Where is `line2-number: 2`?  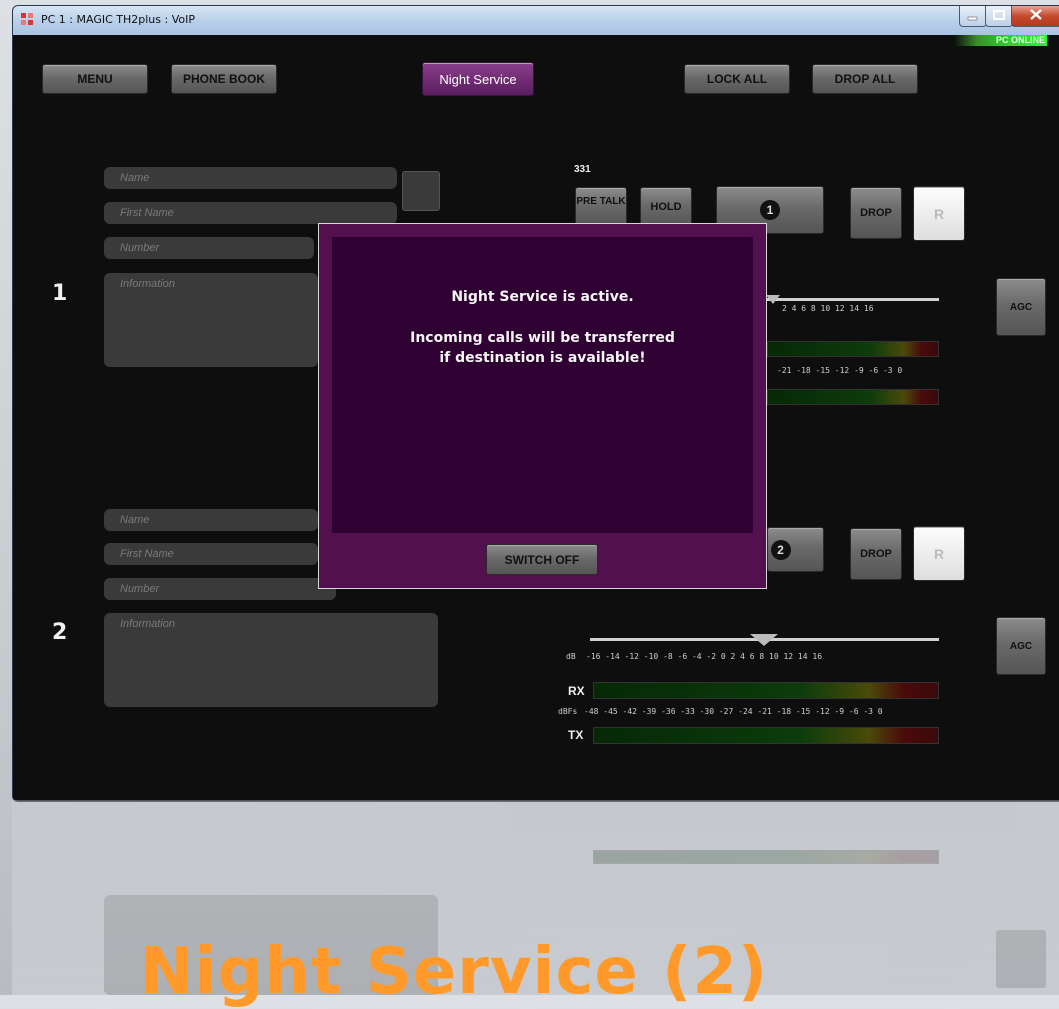
line2-number: 2 is located at coordinates (60, 632).